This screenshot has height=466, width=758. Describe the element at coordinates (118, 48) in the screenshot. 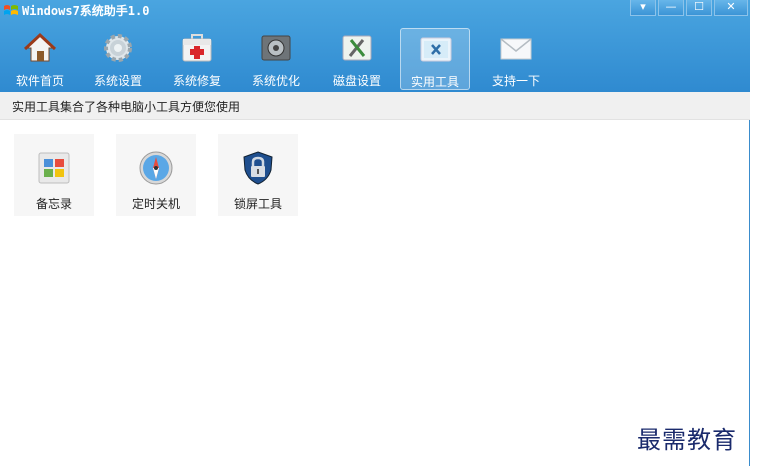

I see `gear-icon` at that location.